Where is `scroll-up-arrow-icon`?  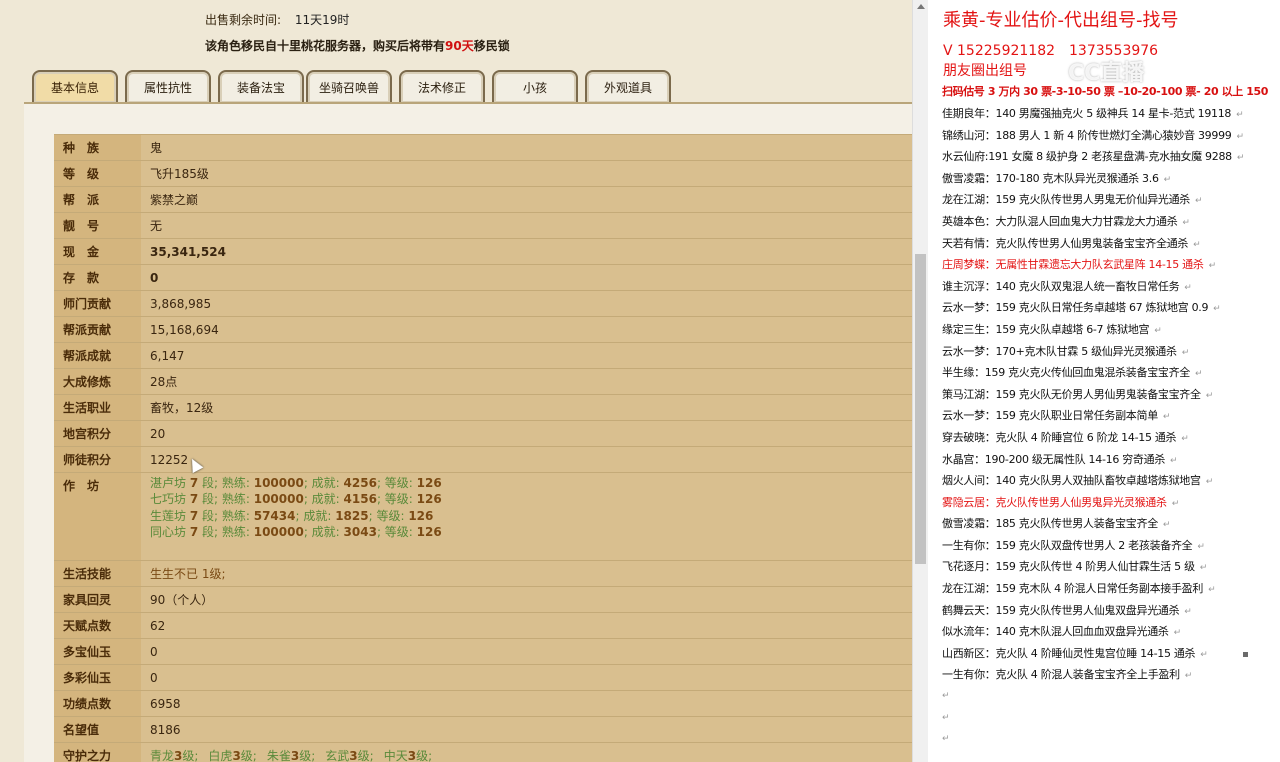 scroll-up-arrow-icon is located at coordinates (921, 6).